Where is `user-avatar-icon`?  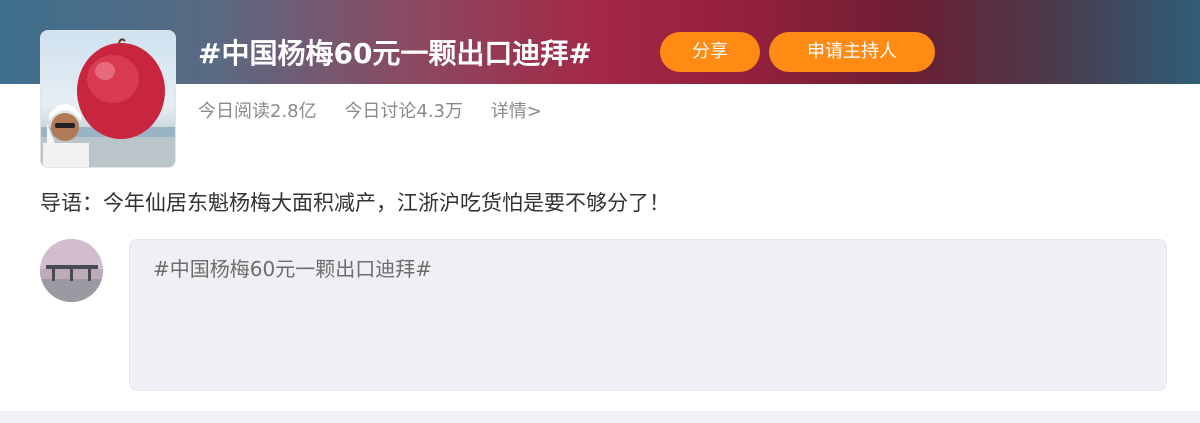
user-avatar-icon is located at coordinates (71, 270).